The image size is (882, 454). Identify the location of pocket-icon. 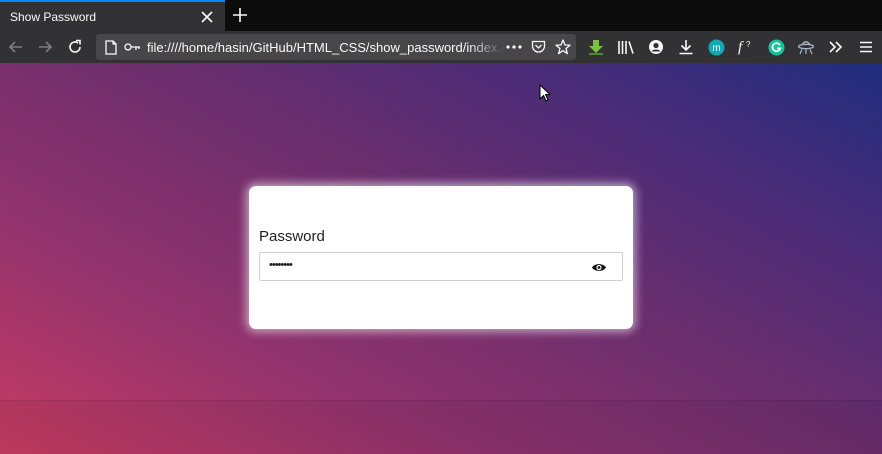
(538, 47).